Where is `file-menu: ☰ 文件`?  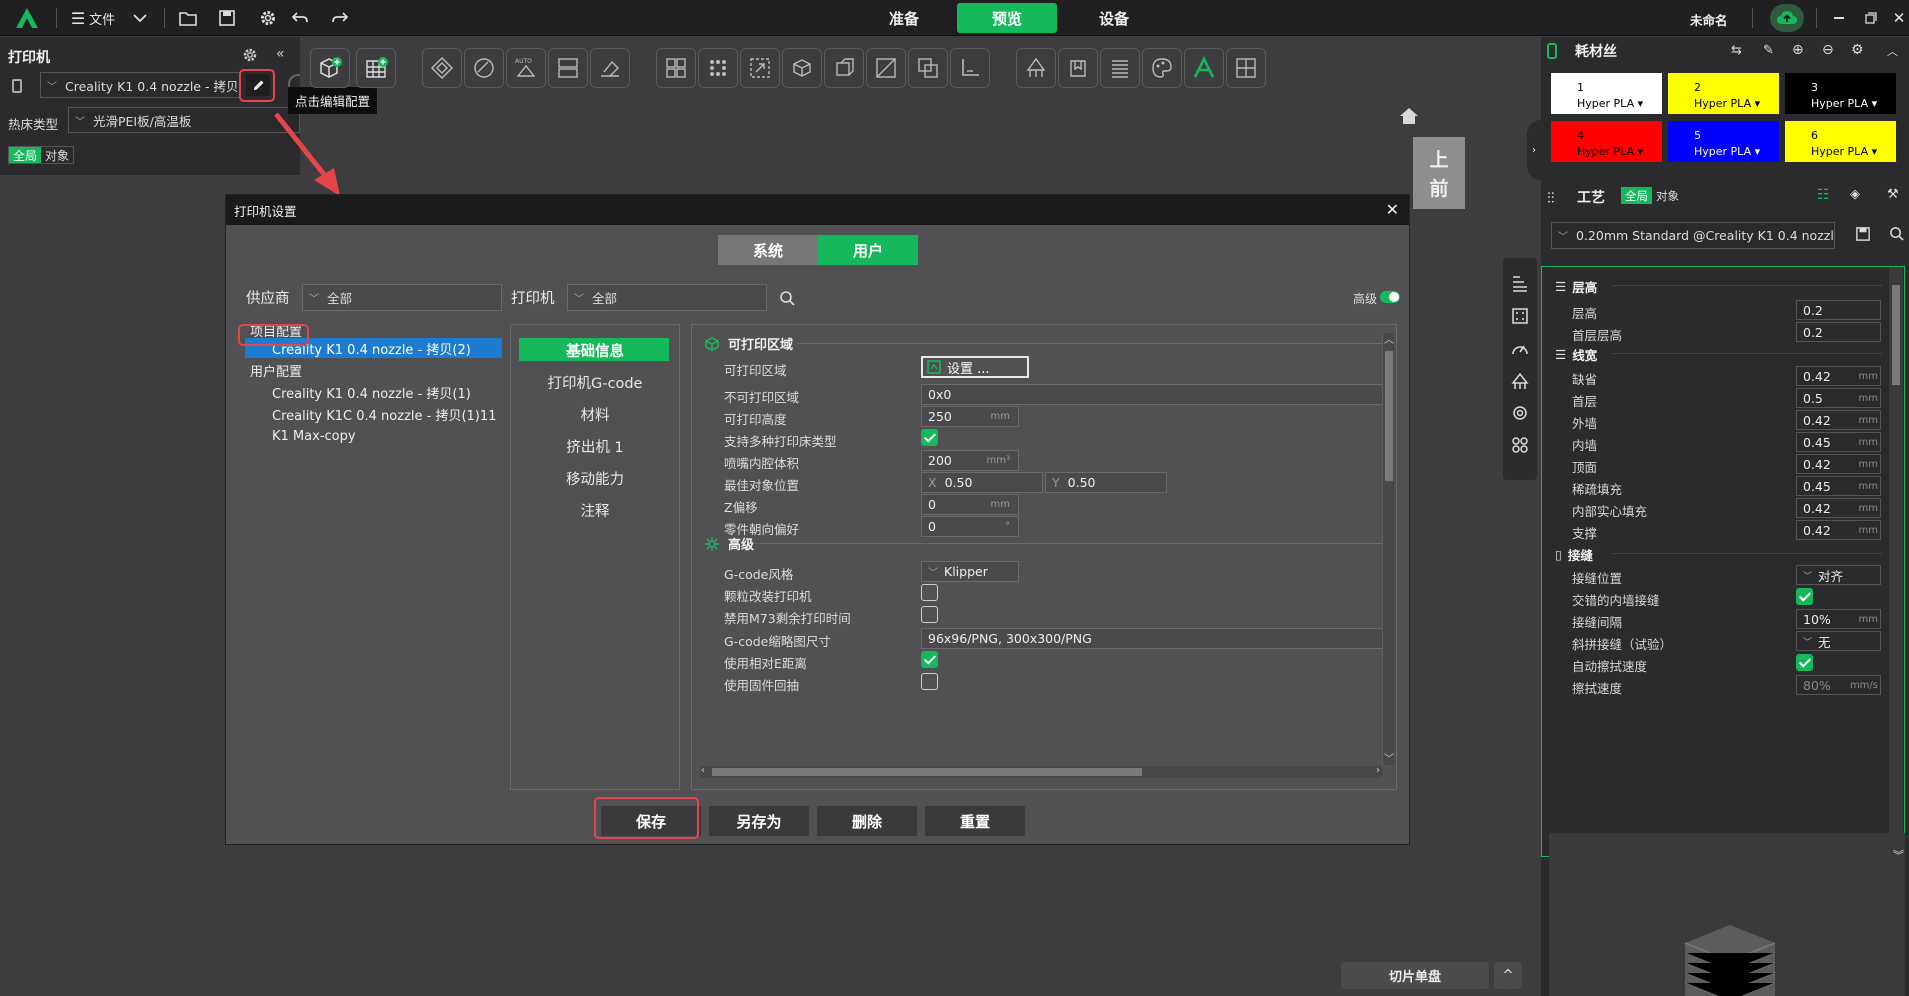 file-menu: ☰ 文件 is located at coordinates (93, 18).